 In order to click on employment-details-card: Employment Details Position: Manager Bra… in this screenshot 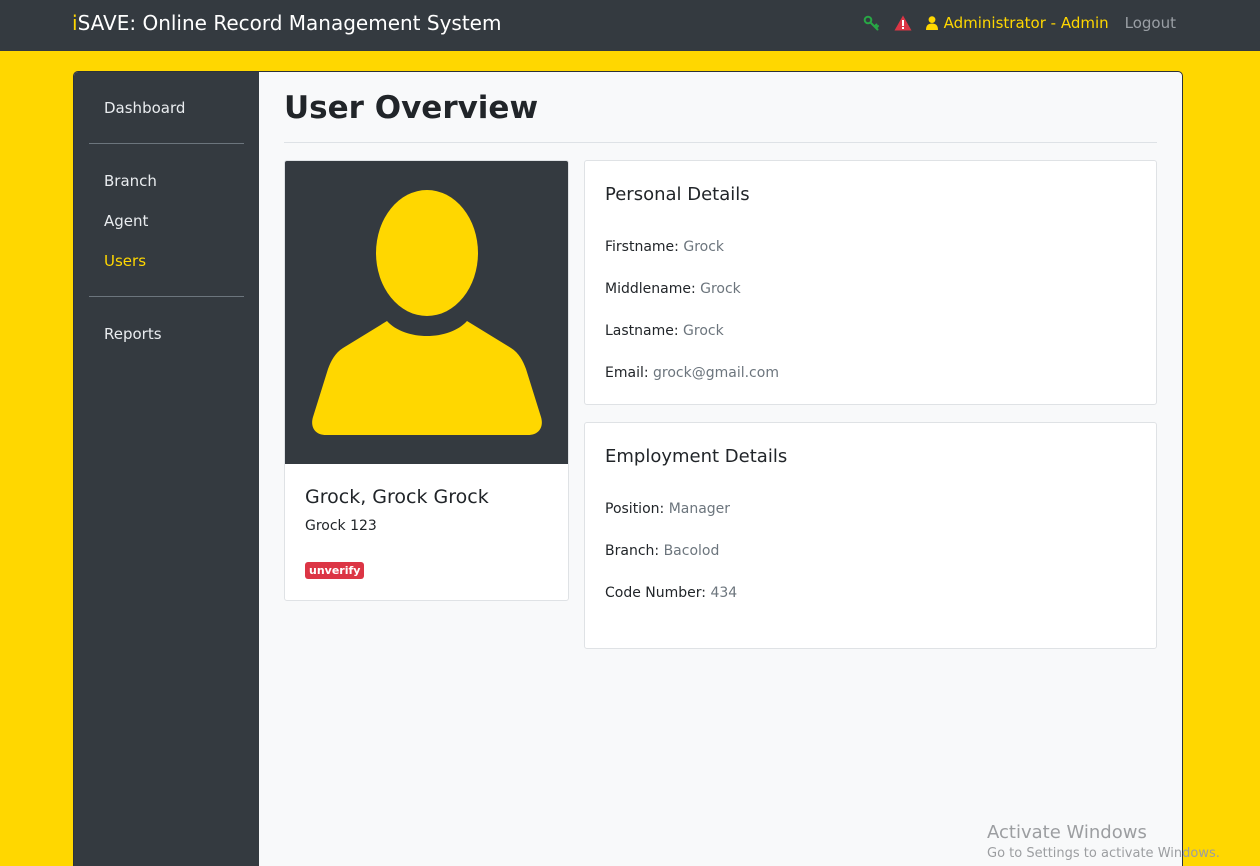, I will do `click(870, 535)`.